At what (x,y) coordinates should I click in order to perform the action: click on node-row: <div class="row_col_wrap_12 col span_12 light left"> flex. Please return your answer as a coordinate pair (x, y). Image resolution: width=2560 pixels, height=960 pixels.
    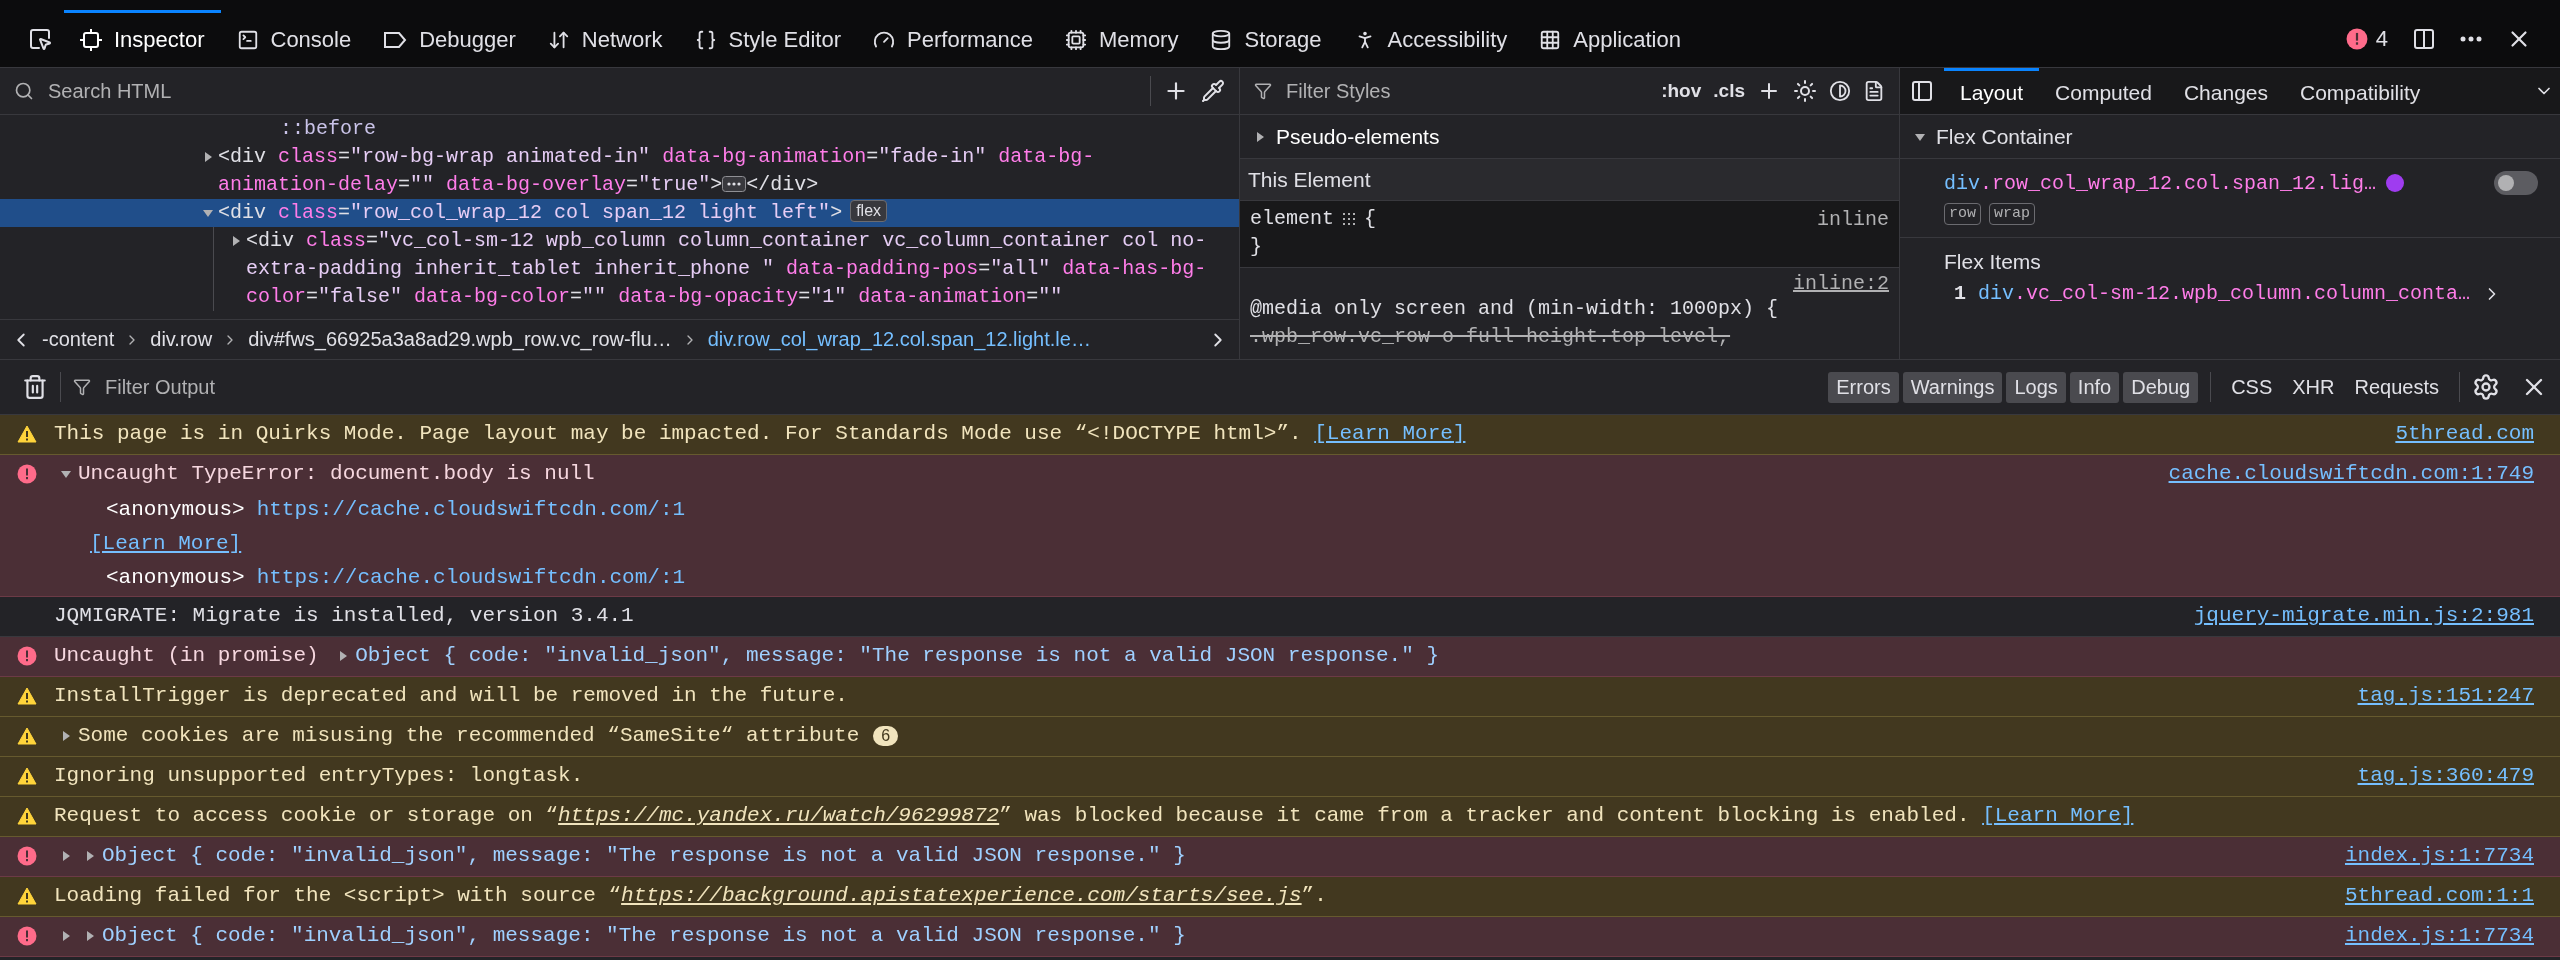
    Looking at the image, I should click on (619, 213).